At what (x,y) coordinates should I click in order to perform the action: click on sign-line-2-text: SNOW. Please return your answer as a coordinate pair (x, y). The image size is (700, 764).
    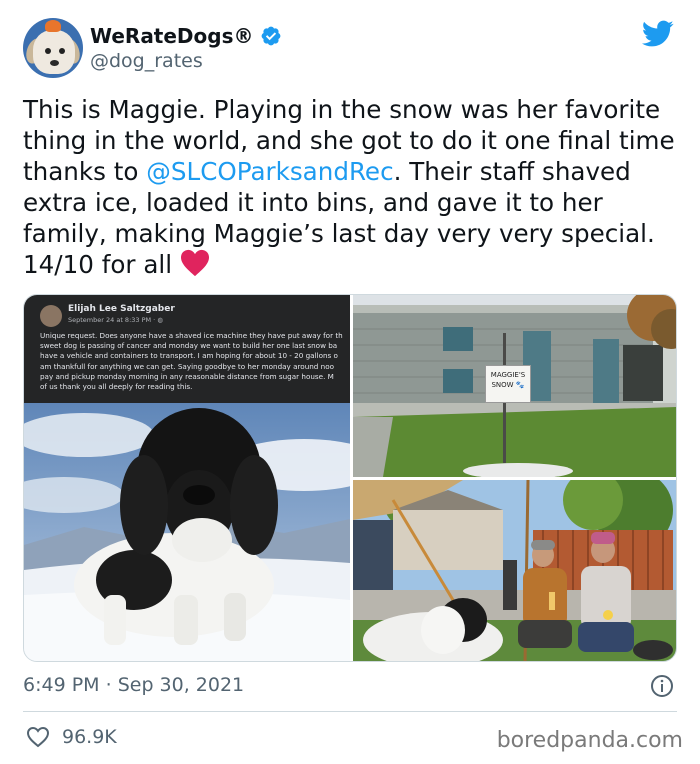
    Looking at the image, I should click on (502, 385).